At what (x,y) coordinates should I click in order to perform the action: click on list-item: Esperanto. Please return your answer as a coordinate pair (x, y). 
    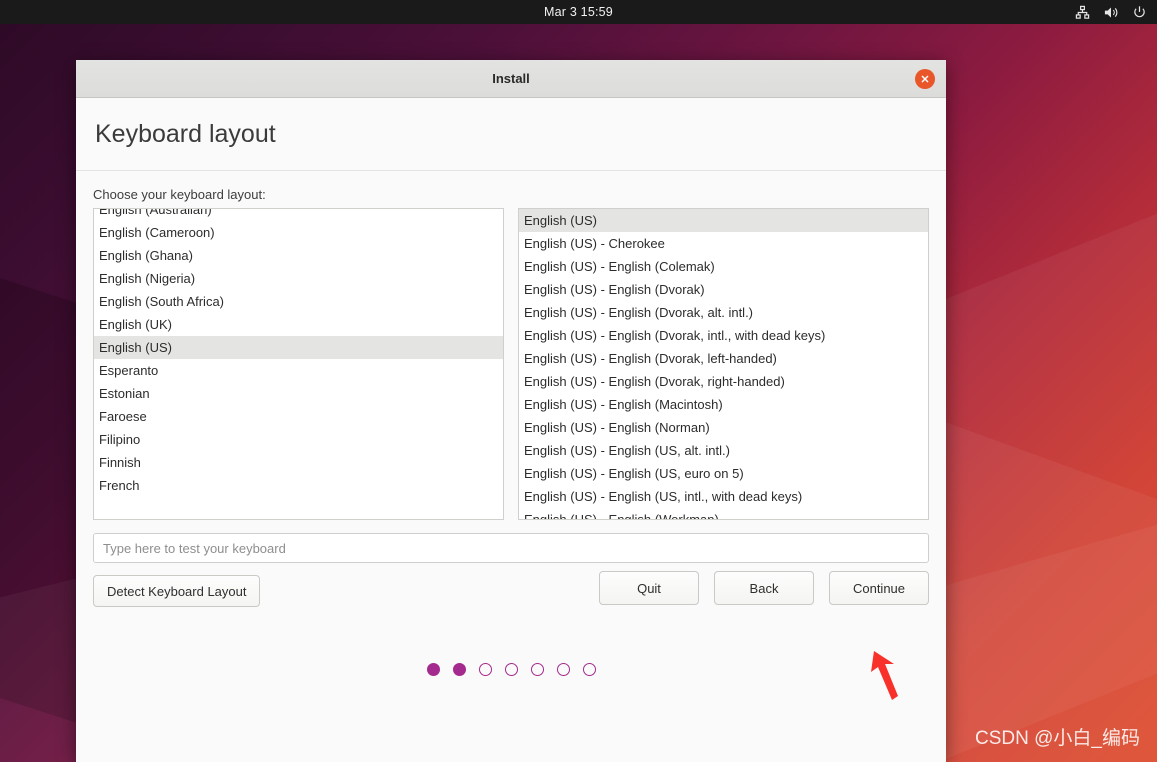
    Looking at the image, I should click on (298, 370).